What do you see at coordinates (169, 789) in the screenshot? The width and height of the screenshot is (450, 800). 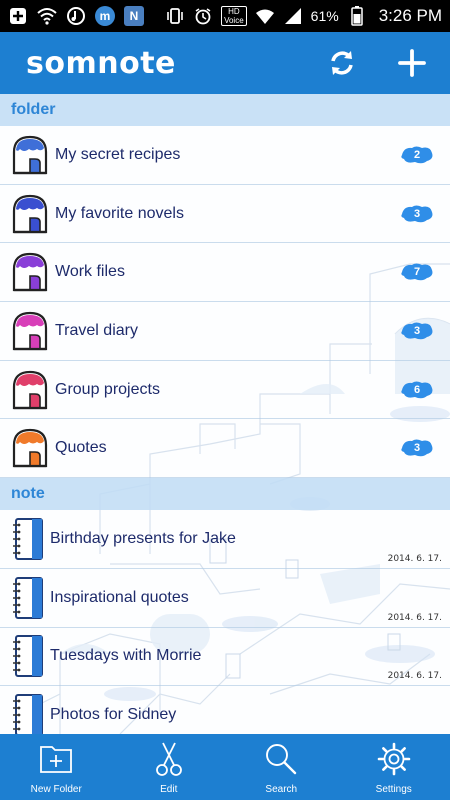 I see `edit-label: Edit` at bounding box center [169, 789].